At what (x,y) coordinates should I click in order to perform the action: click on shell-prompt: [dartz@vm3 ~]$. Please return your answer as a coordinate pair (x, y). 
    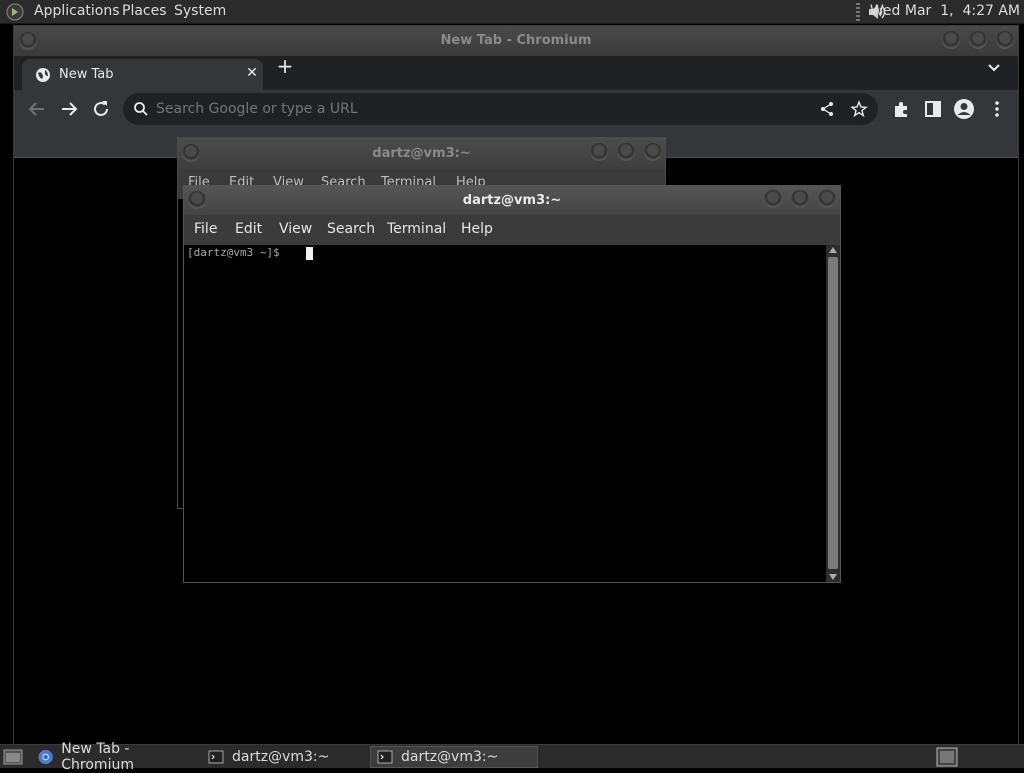
    Looking at the image, I should click on (237, 252).